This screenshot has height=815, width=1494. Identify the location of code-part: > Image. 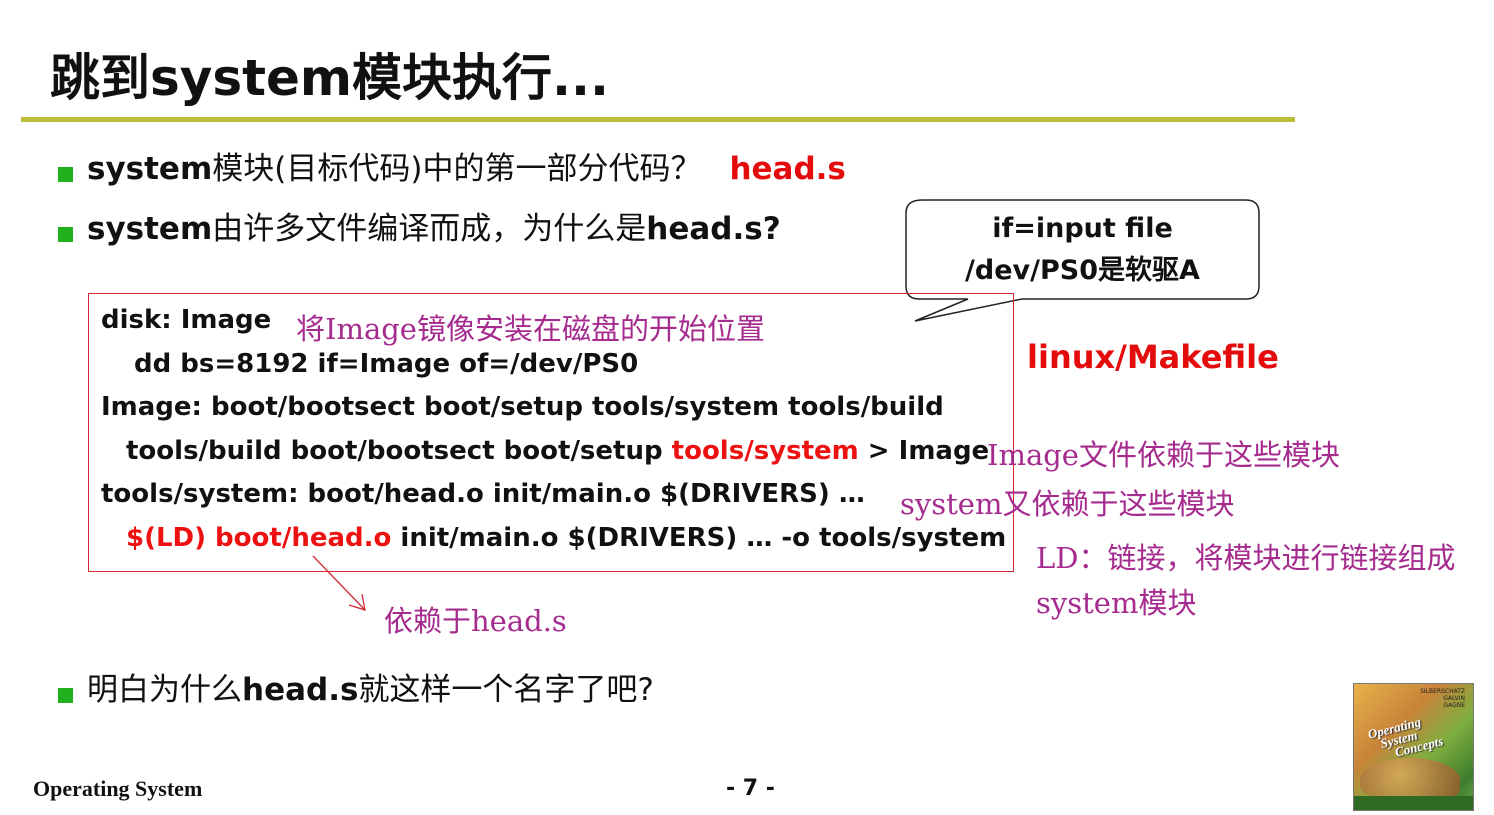
(924, 451).